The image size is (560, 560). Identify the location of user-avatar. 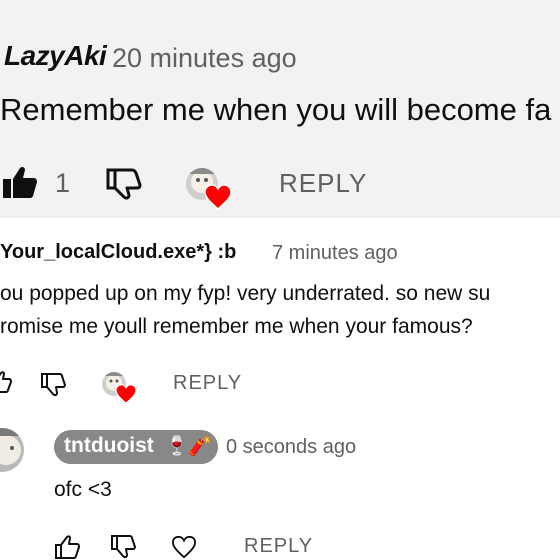
(12, 450).